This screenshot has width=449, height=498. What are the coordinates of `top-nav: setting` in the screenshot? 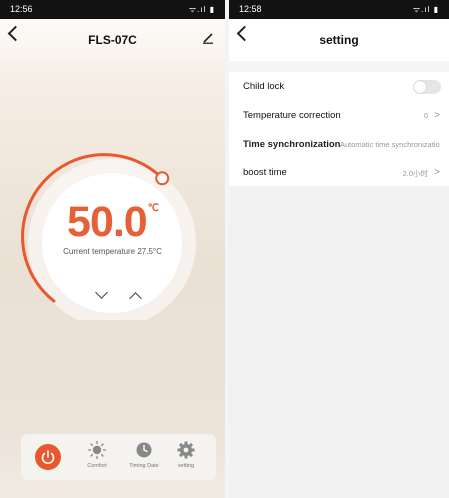 It's located at (339, 40).